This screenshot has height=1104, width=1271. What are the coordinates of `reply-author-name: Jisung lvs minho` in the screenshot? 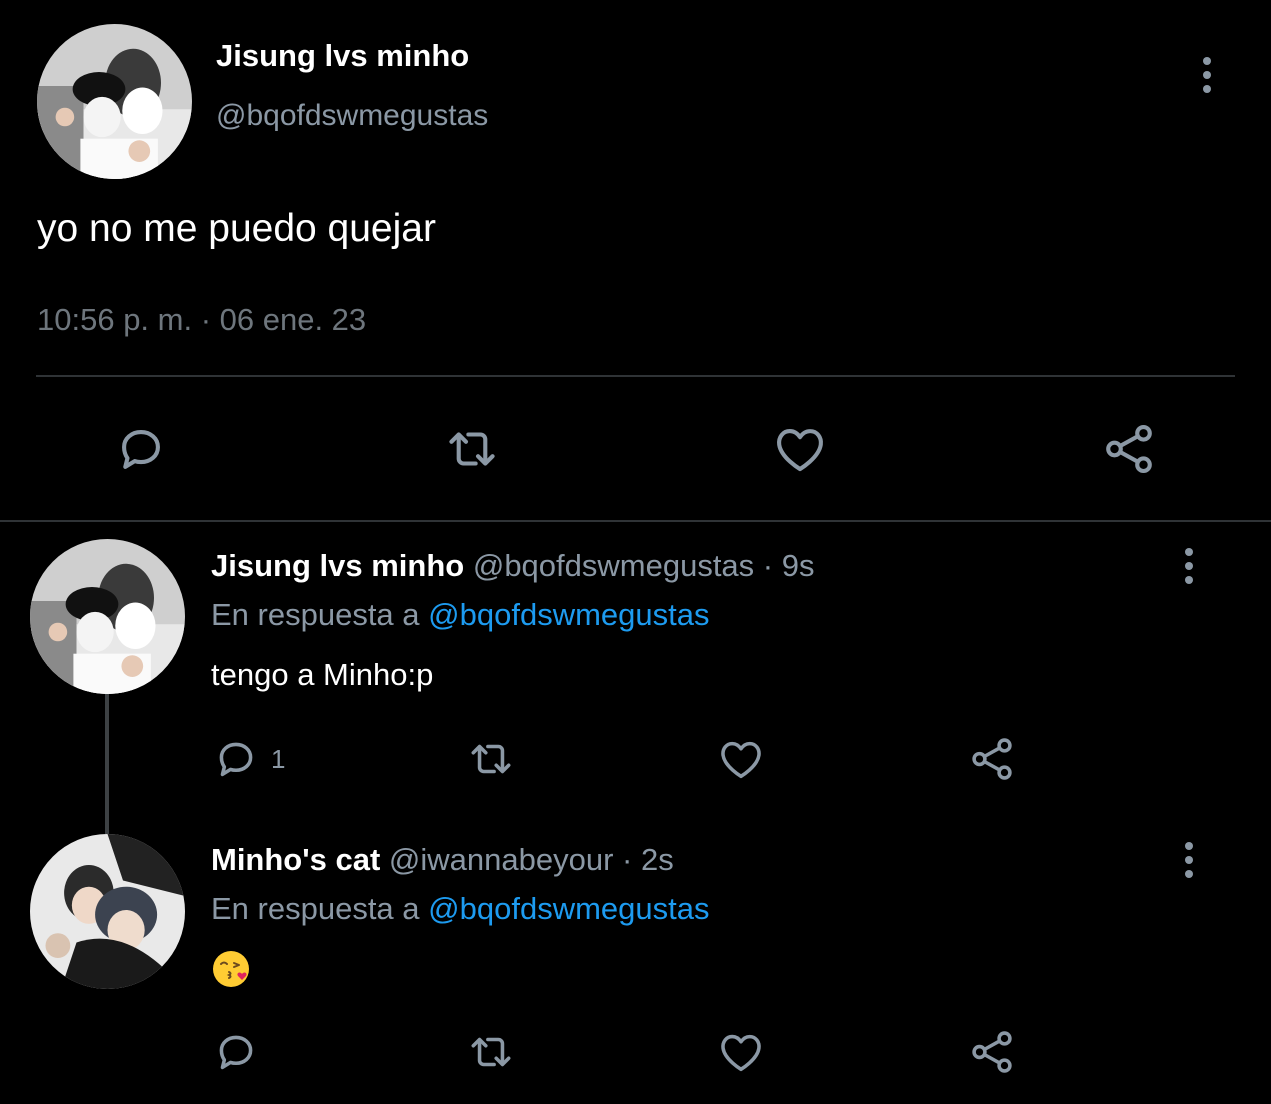 It's located at (337, 565).